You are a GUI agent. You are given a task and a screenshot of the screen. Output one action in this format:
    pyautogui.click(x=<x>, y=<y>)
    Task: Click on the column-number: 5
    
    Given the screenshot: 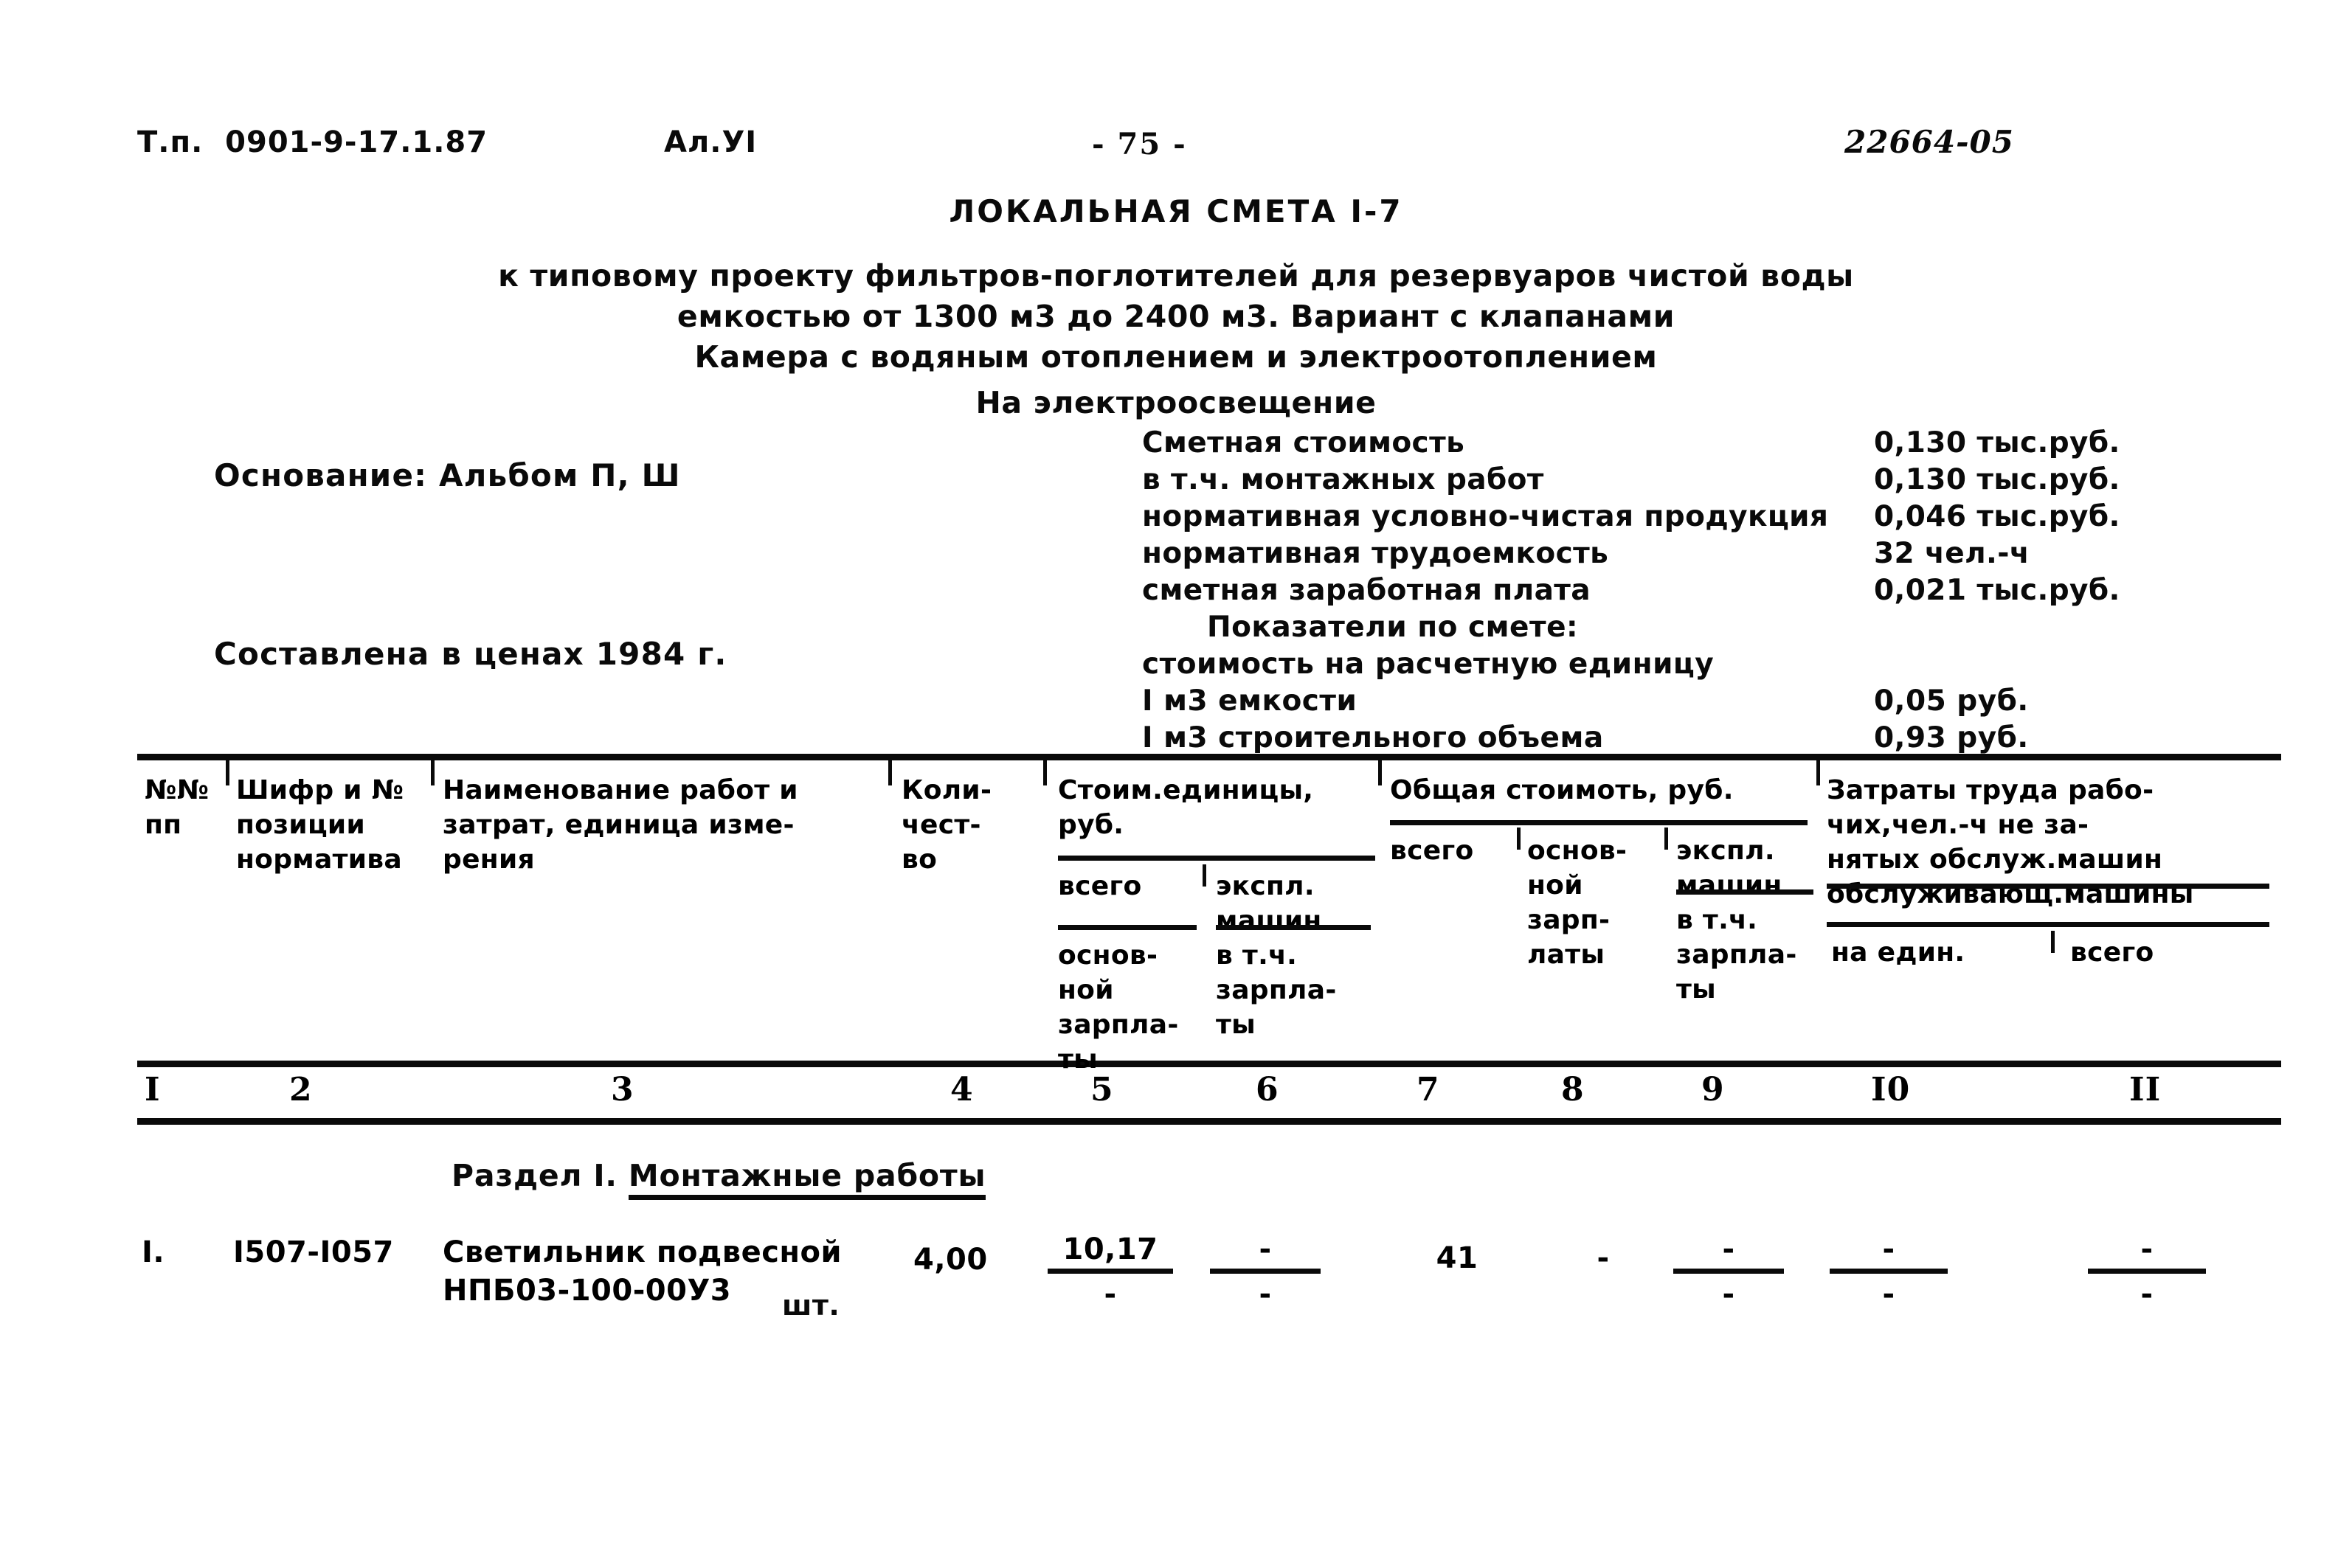 What is the action you would take?
    pyautogui.click(x=1102, y=1090)
    